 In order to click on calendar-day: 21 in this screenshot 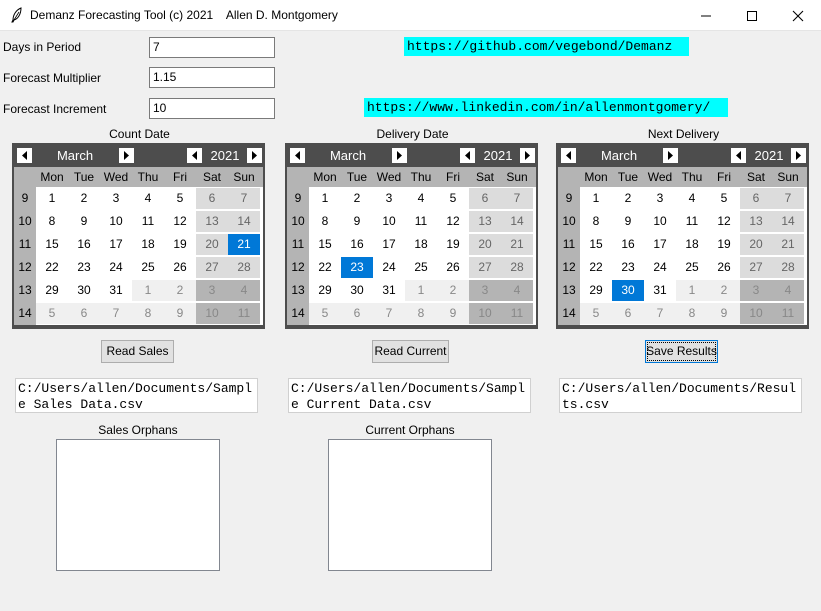, I will do `click(788, 244)`.